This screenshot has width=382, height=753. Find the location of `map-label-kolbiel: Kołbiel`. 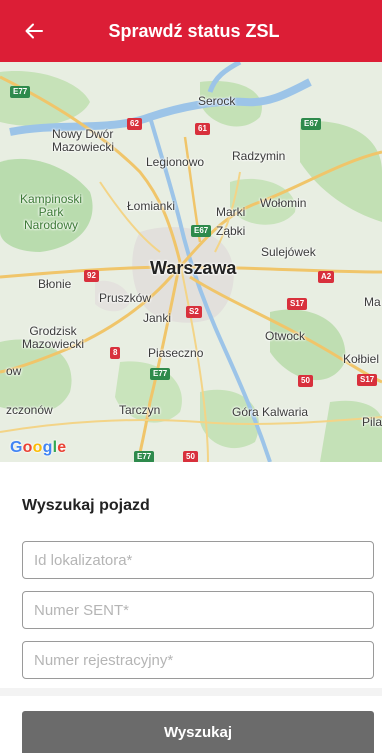

map-label-kolbiel: Kołbiel is located at coordinates (361, 359).